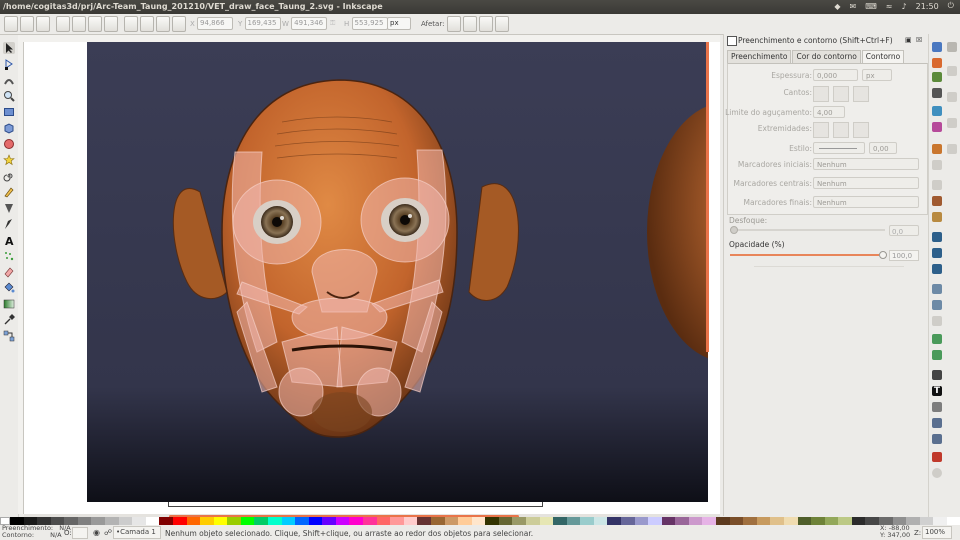 This screenshot has height=540, width=960. Describe the element at coordinates (9, 288) in the screenshot. I see `paint-bucket-tool-icon` at that location.